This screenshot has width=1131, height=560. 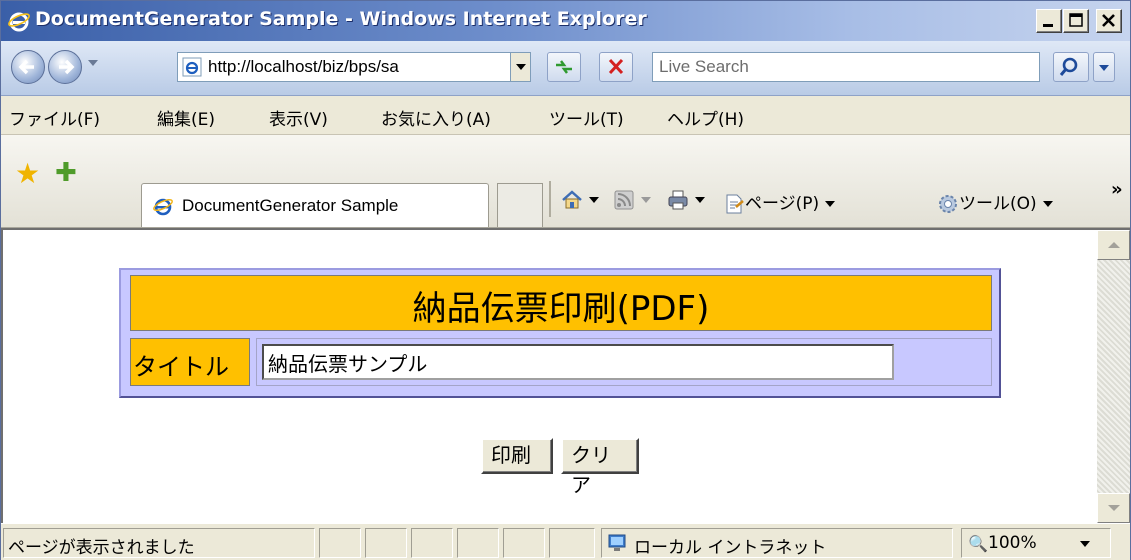 What do you see at coordinates (550, 199) in the screenshot?
I see `toolbar-separator` at bounding box center [550, 199].